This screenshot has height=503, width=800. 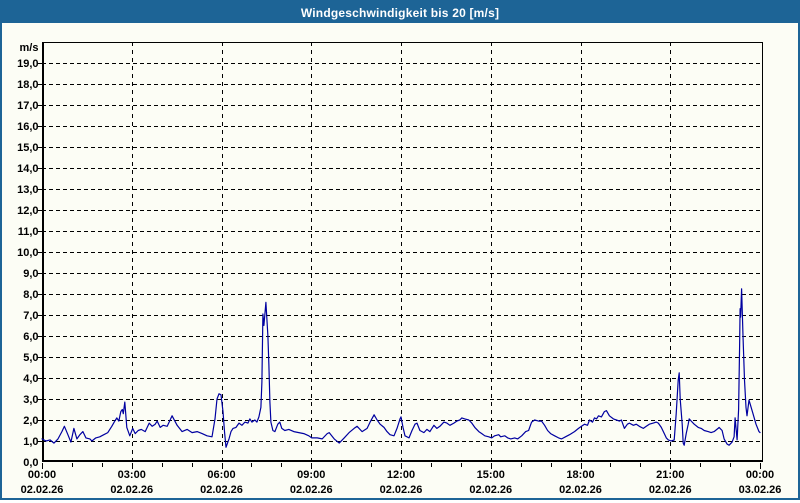 I want to click on y-axis-label: 12,0, so click(x=27, y=211).